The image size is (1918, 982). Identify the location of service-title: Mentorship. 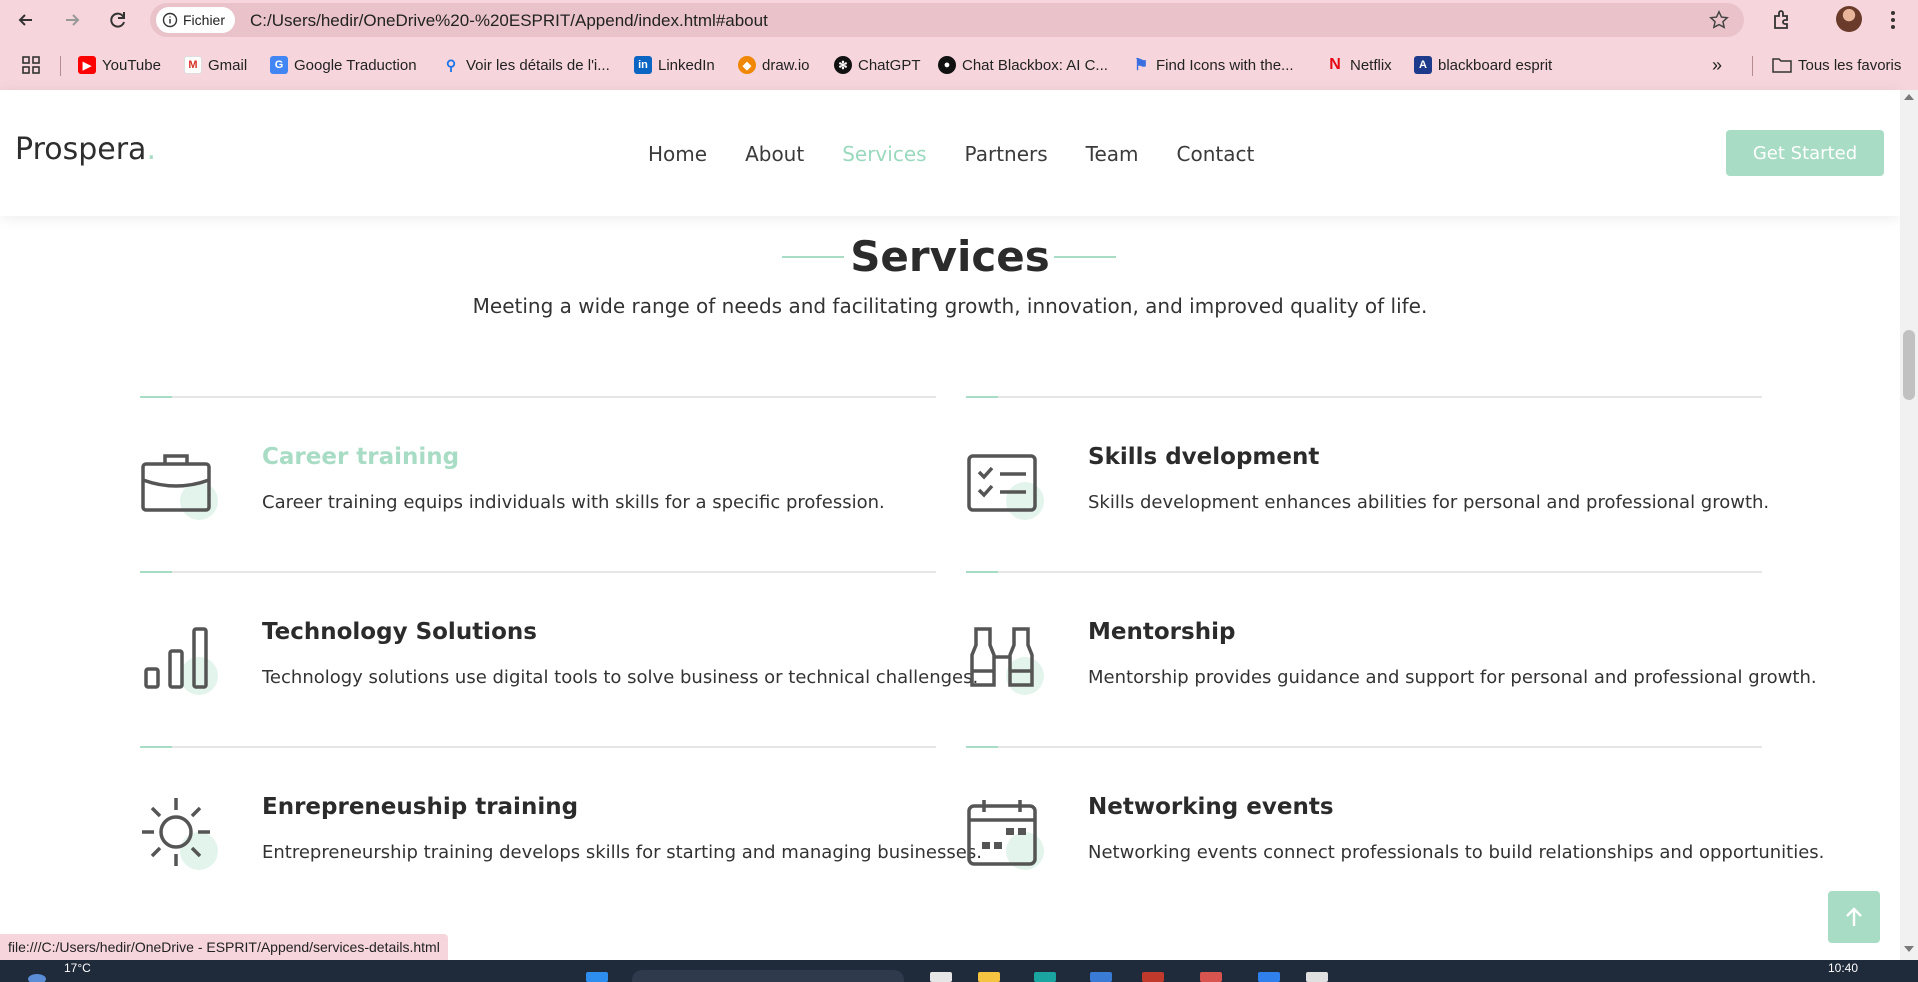
(1161, 632).